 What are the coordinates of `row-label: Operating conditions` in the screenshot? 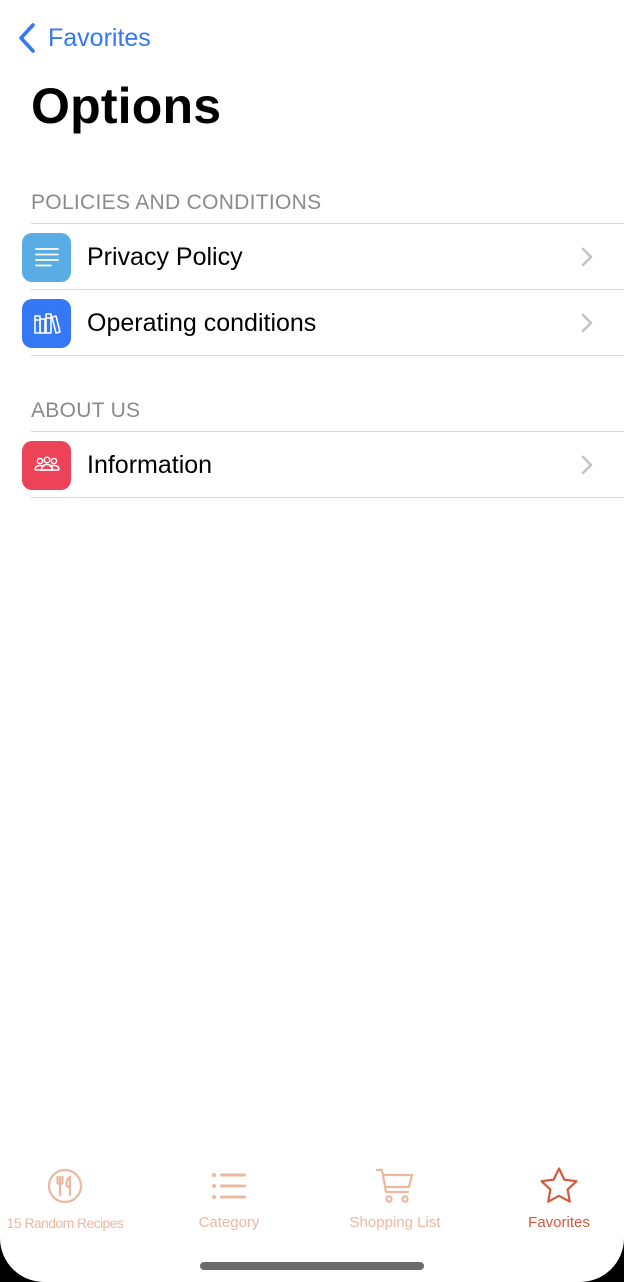 It's located at (202, 323).